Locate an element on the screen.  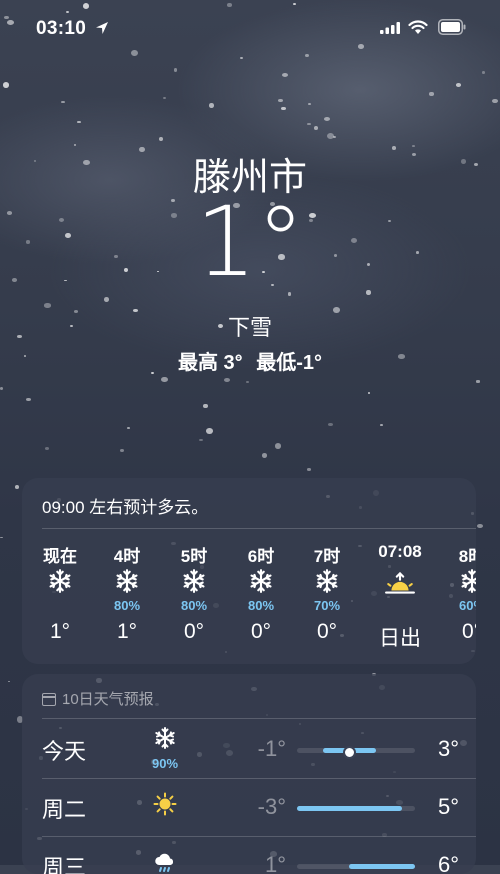
temp-range-fill is located at coordinates (349, 808).